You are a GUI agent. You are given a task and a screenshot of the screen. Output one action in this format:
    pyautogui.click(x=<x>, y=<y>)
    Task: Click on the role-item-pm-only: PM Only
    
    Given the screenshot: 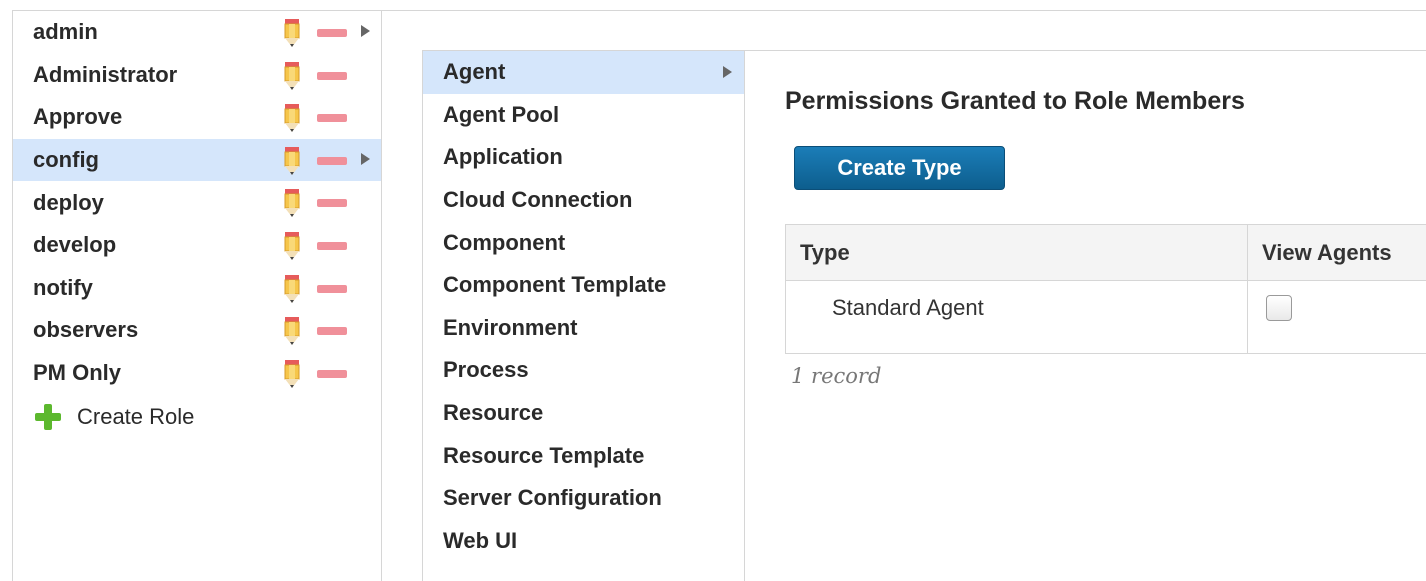 What is the action you would take?
    pyautogui.click(x=197, y=373)
    